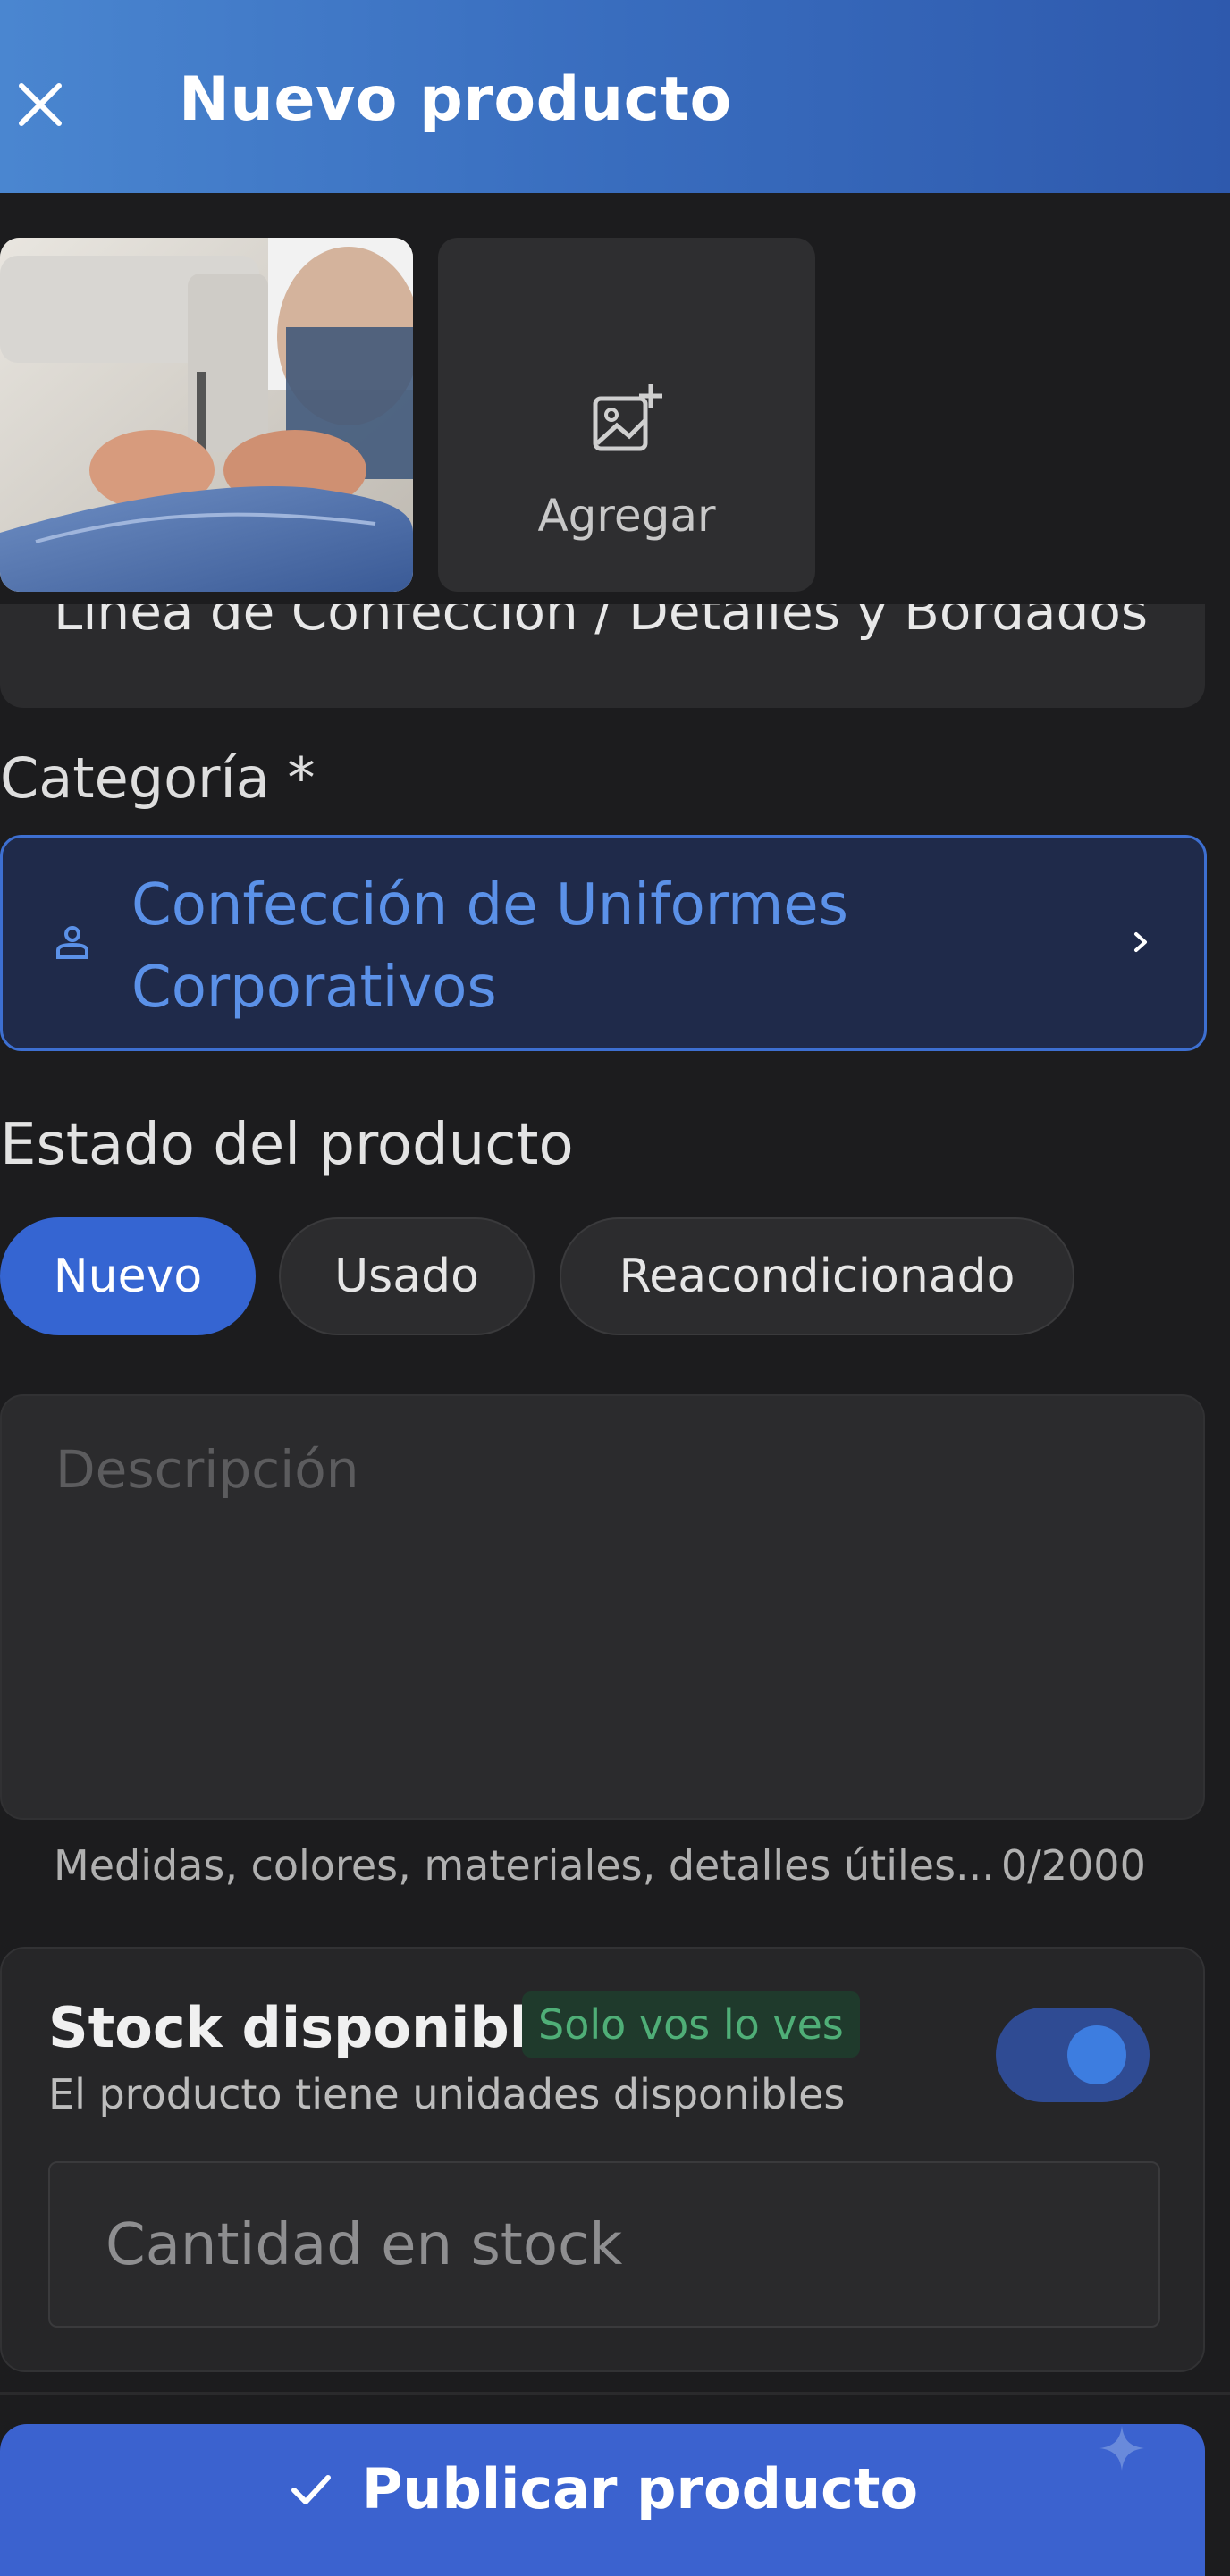 This screenshot has height=2576, width=1230. I want to click on sparkle-icon, so click(1121, 2449).